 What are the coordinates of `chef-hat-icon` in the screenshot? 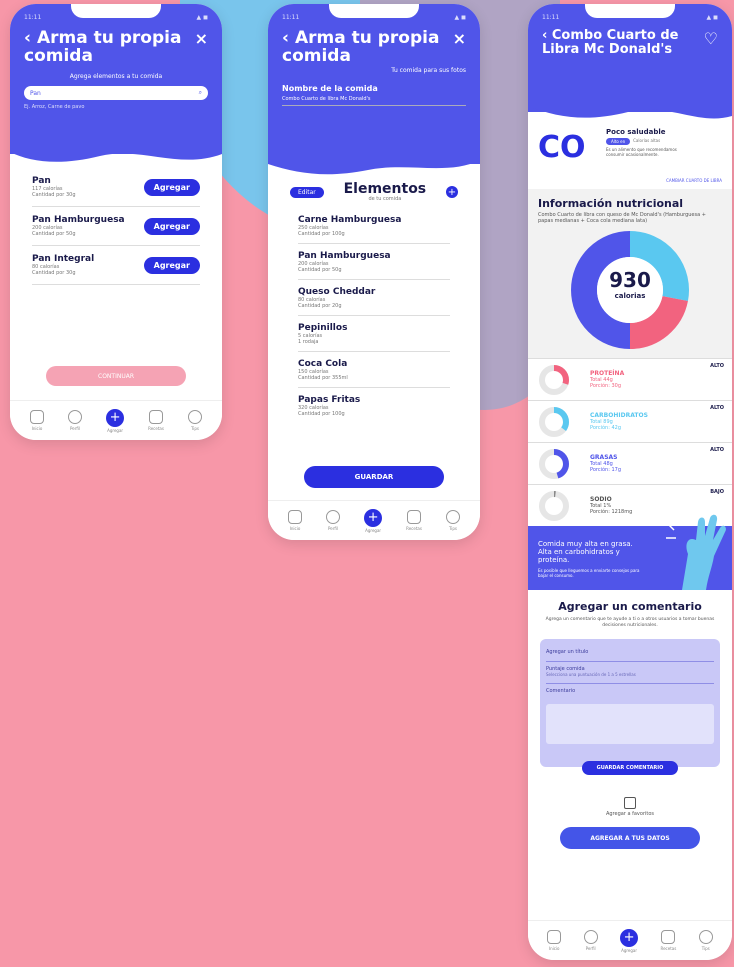 It's located at (156, 417).